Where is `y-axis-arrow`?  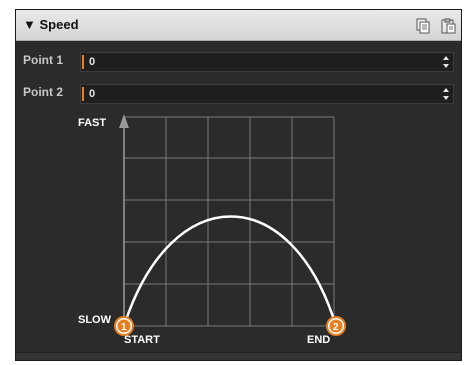 y-axis-arrow is located at coordinates (124, 220).